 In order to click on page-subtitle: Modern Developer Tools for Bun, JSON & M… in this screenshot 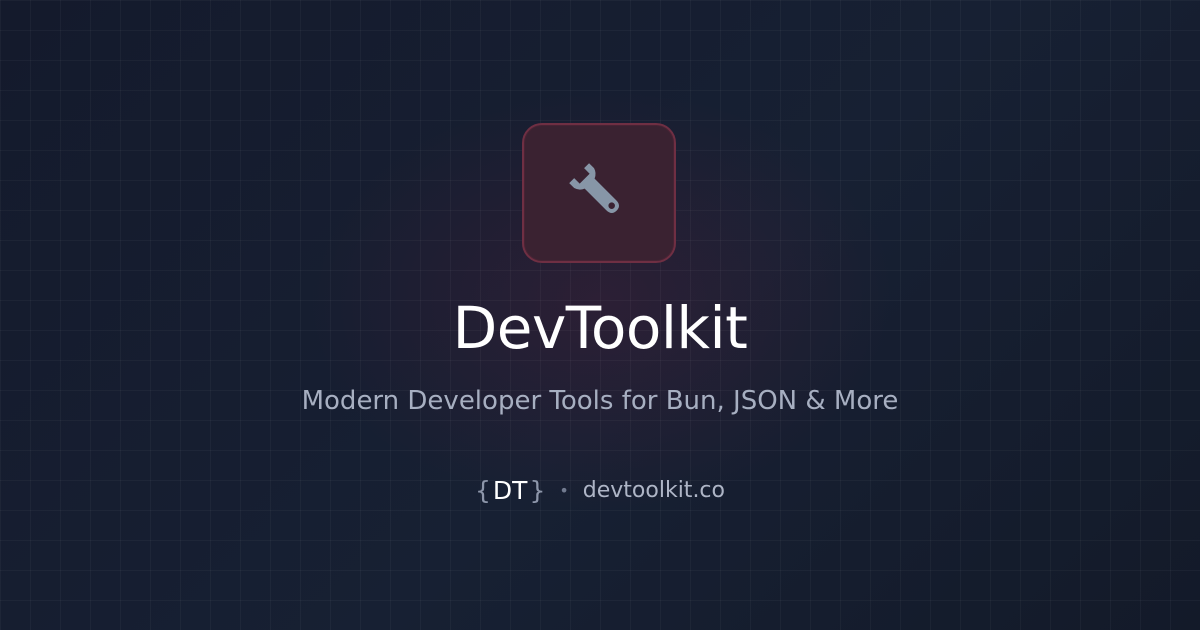, I will do `click(600, 401)`.